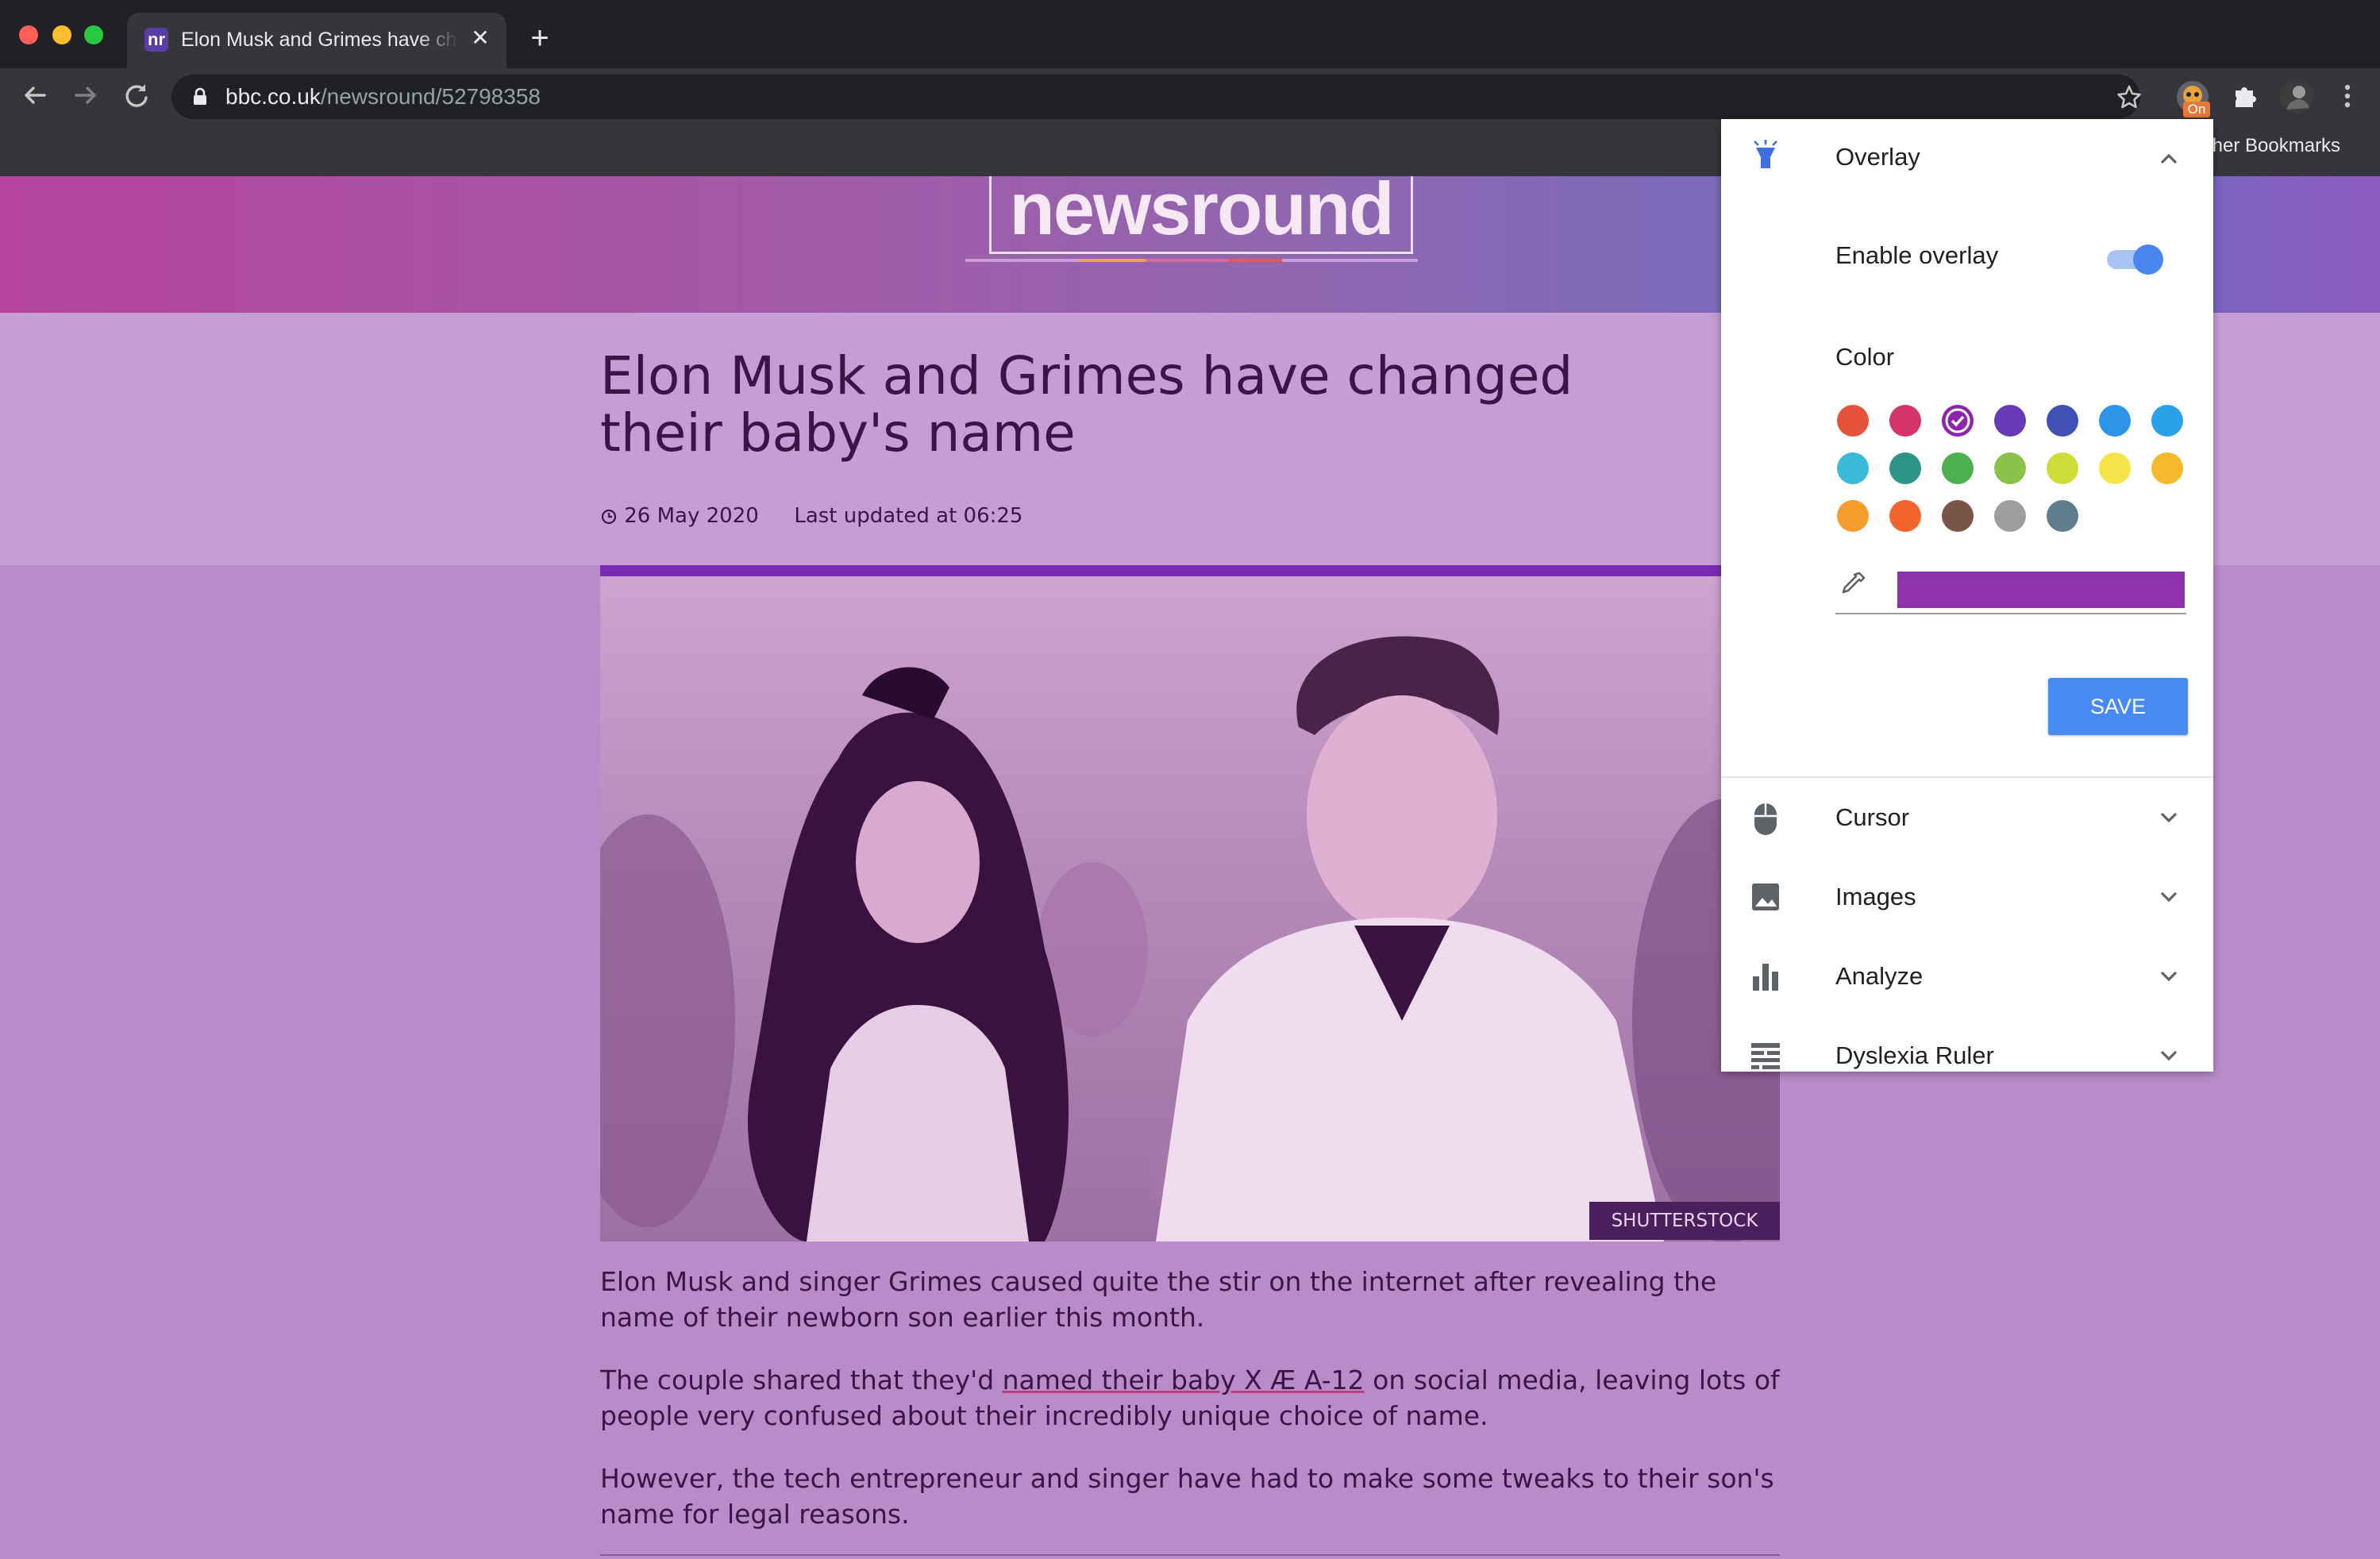 The width and height of the screenshot is (2380, 1559). What do you see at coordinates (93, 34) in the screenshot?
I see `maximize-window-button` at bounding box center [93, 34].